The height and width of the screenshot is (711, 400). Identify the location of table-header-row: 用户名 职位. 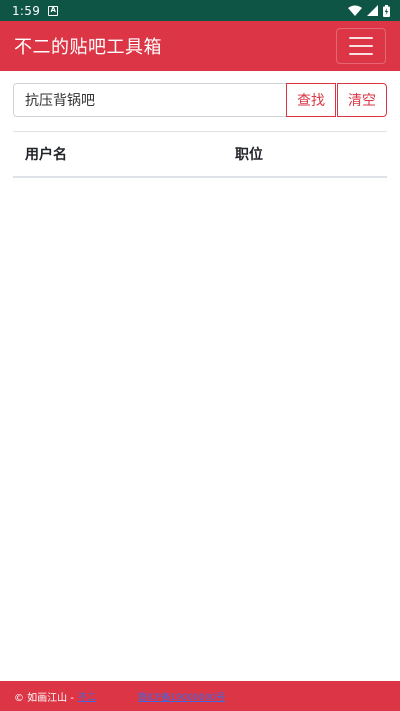
(200, 154).